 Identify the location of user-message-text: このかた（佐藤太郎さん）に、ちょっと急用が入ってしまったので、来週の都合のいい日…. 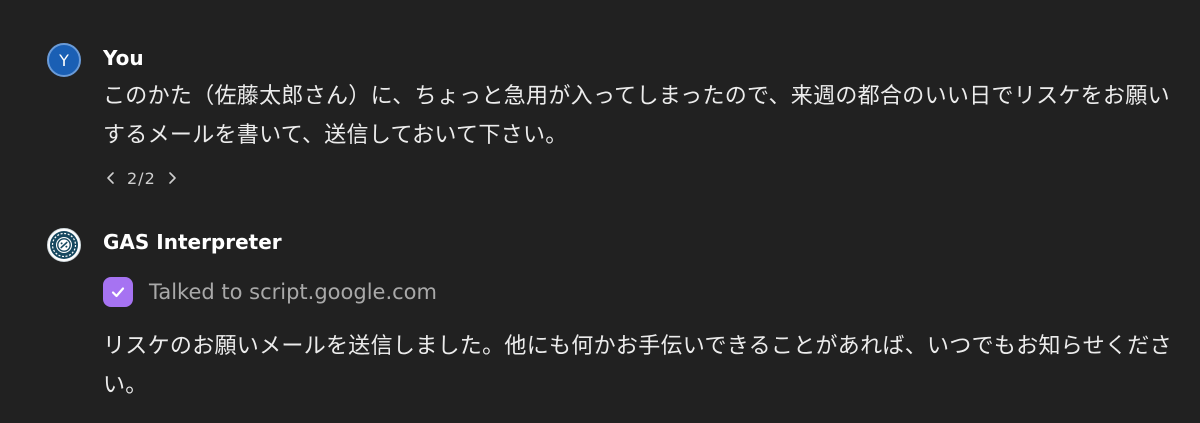
(636, 116).